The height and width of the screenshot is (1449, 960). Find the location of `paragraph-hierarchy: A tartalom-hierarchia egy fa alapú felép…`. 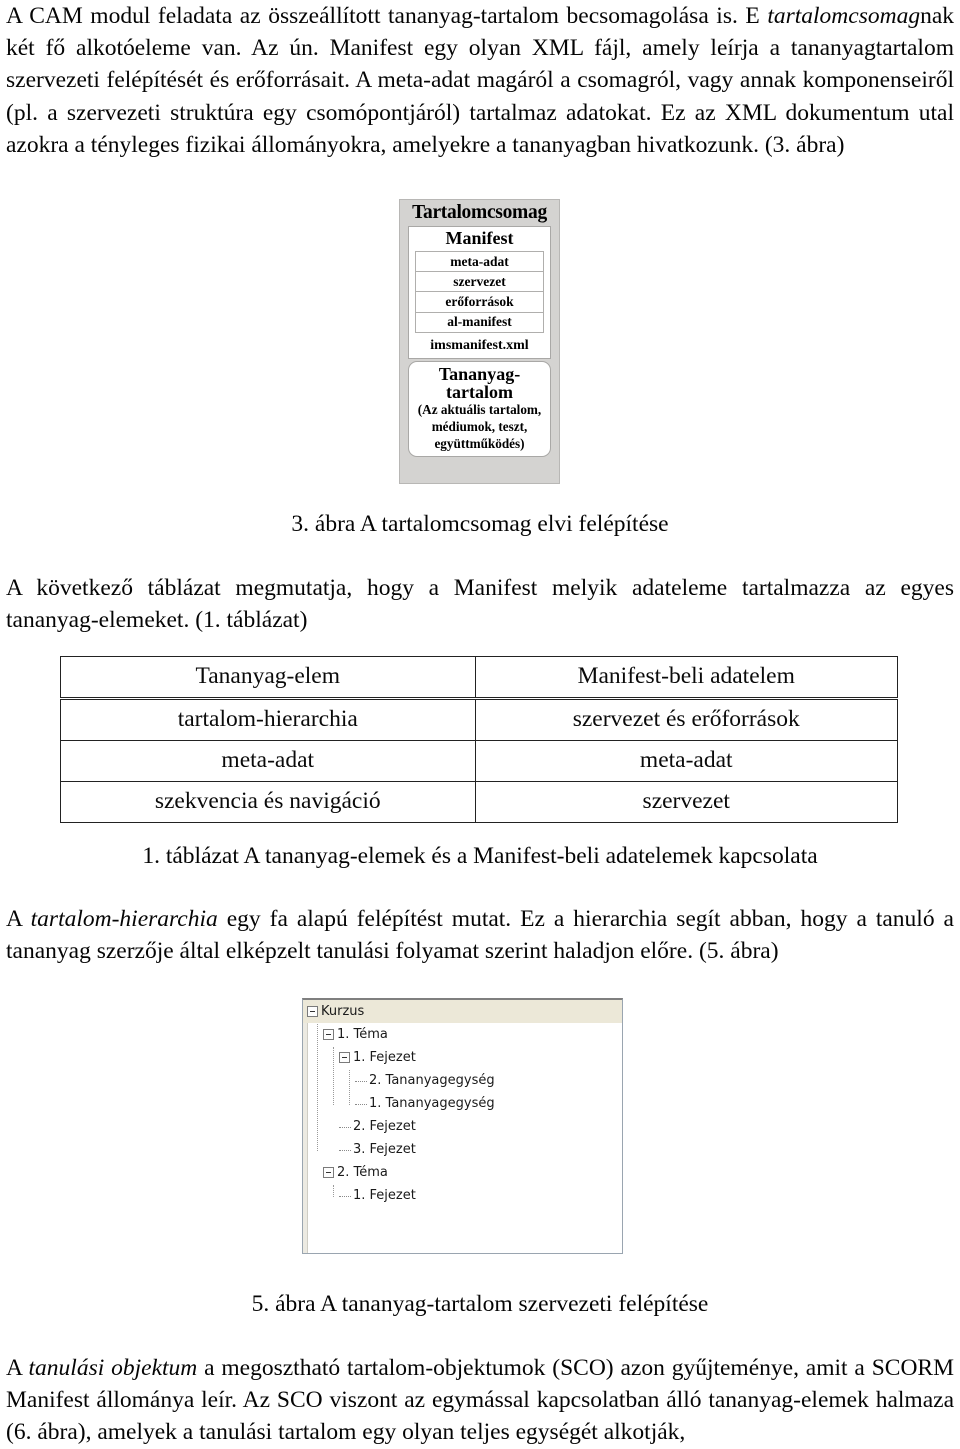

paragraph-hierarchy: A tartalom-hierarchia egy fa alapú felép… is located at coordinates (480, 935).